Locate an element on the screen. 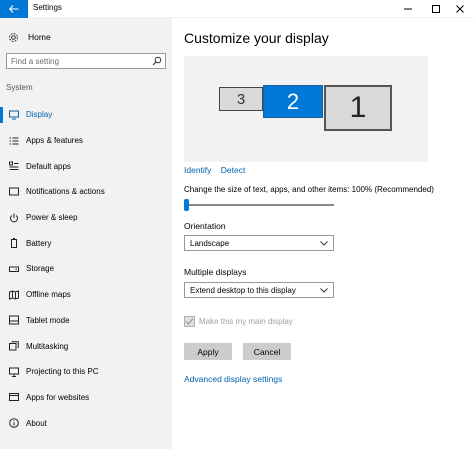  sidebar-item-power-sleep: Power & sleep is located at coordinates (86, 218).